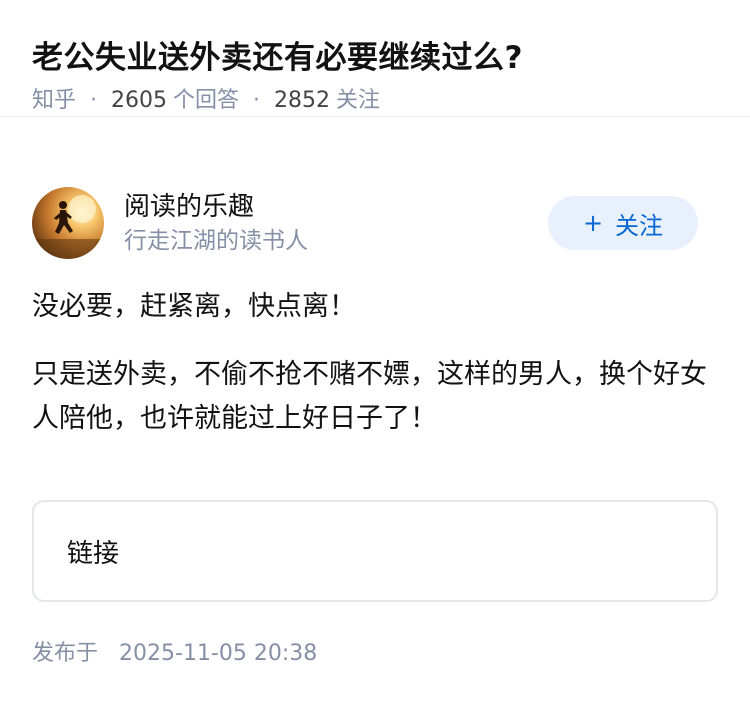  Describe the element at coordinates (216, 207) in the screenshot. I see `author-name: 阅读的乐趣` at that location.